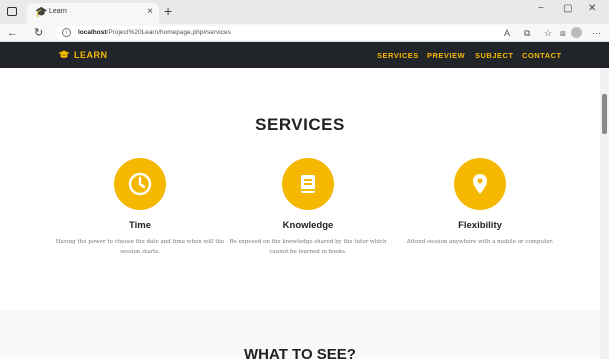 This screenshot has width=609, height=363. I want to click on restore-button: ▢, so click(567, 8).